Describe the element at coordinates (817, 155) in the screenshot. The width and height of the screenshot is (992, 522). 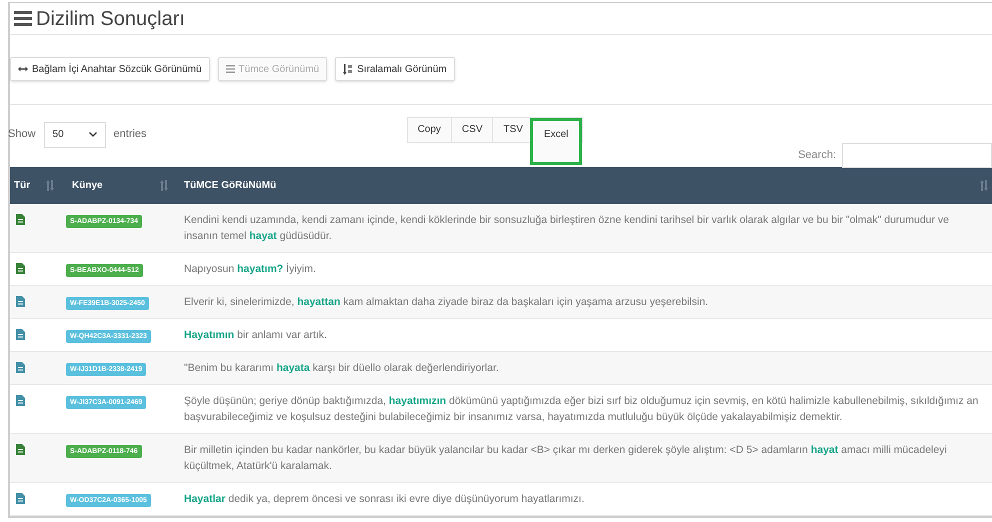
I see `search-label: Search:` at that location.